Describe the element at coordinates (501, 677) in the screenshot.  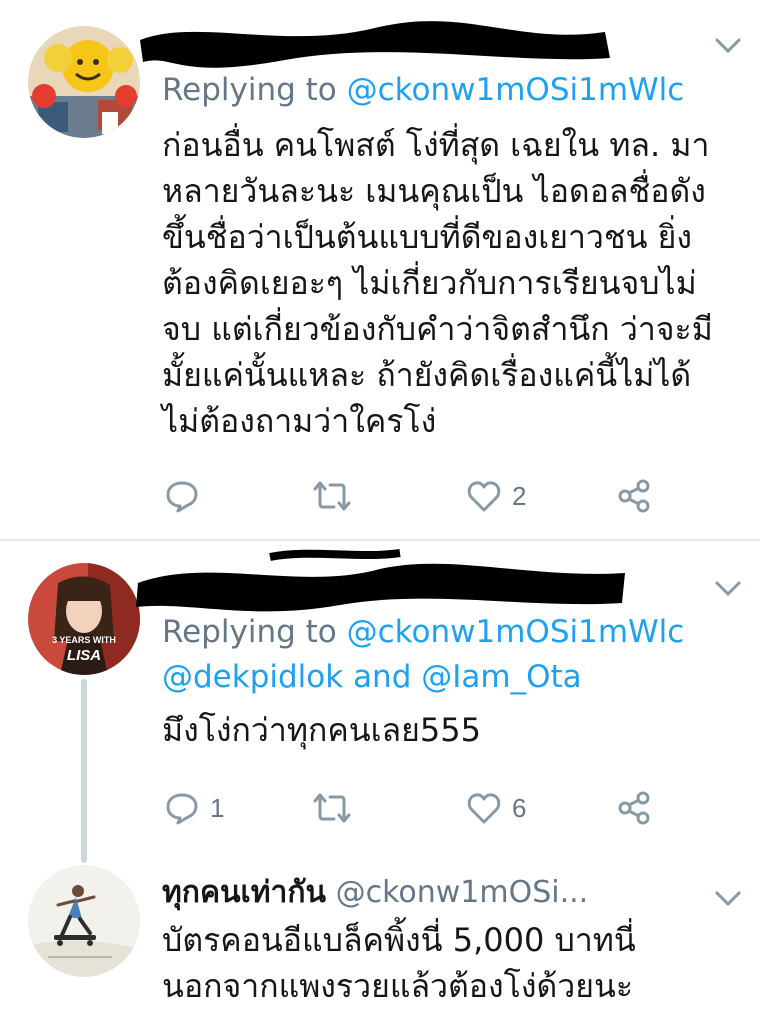
I see `mention-link: @Iam_Ota` at that location.